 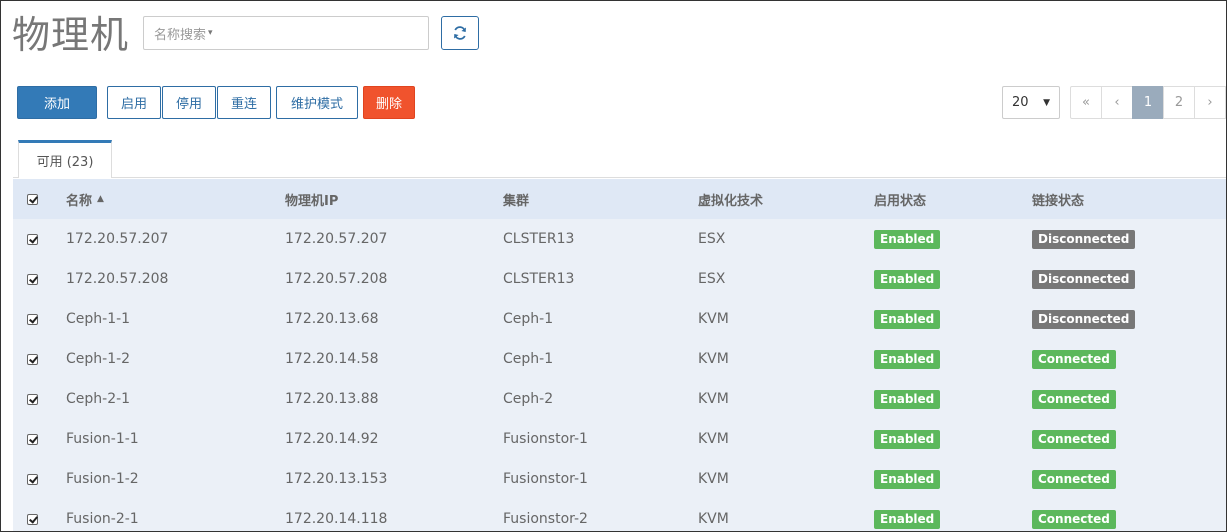 What do you see at coordinates (1046, 102) in the screenshot?
I see `chevron-down-icon: ▼` at bounding box center [1046, 102].